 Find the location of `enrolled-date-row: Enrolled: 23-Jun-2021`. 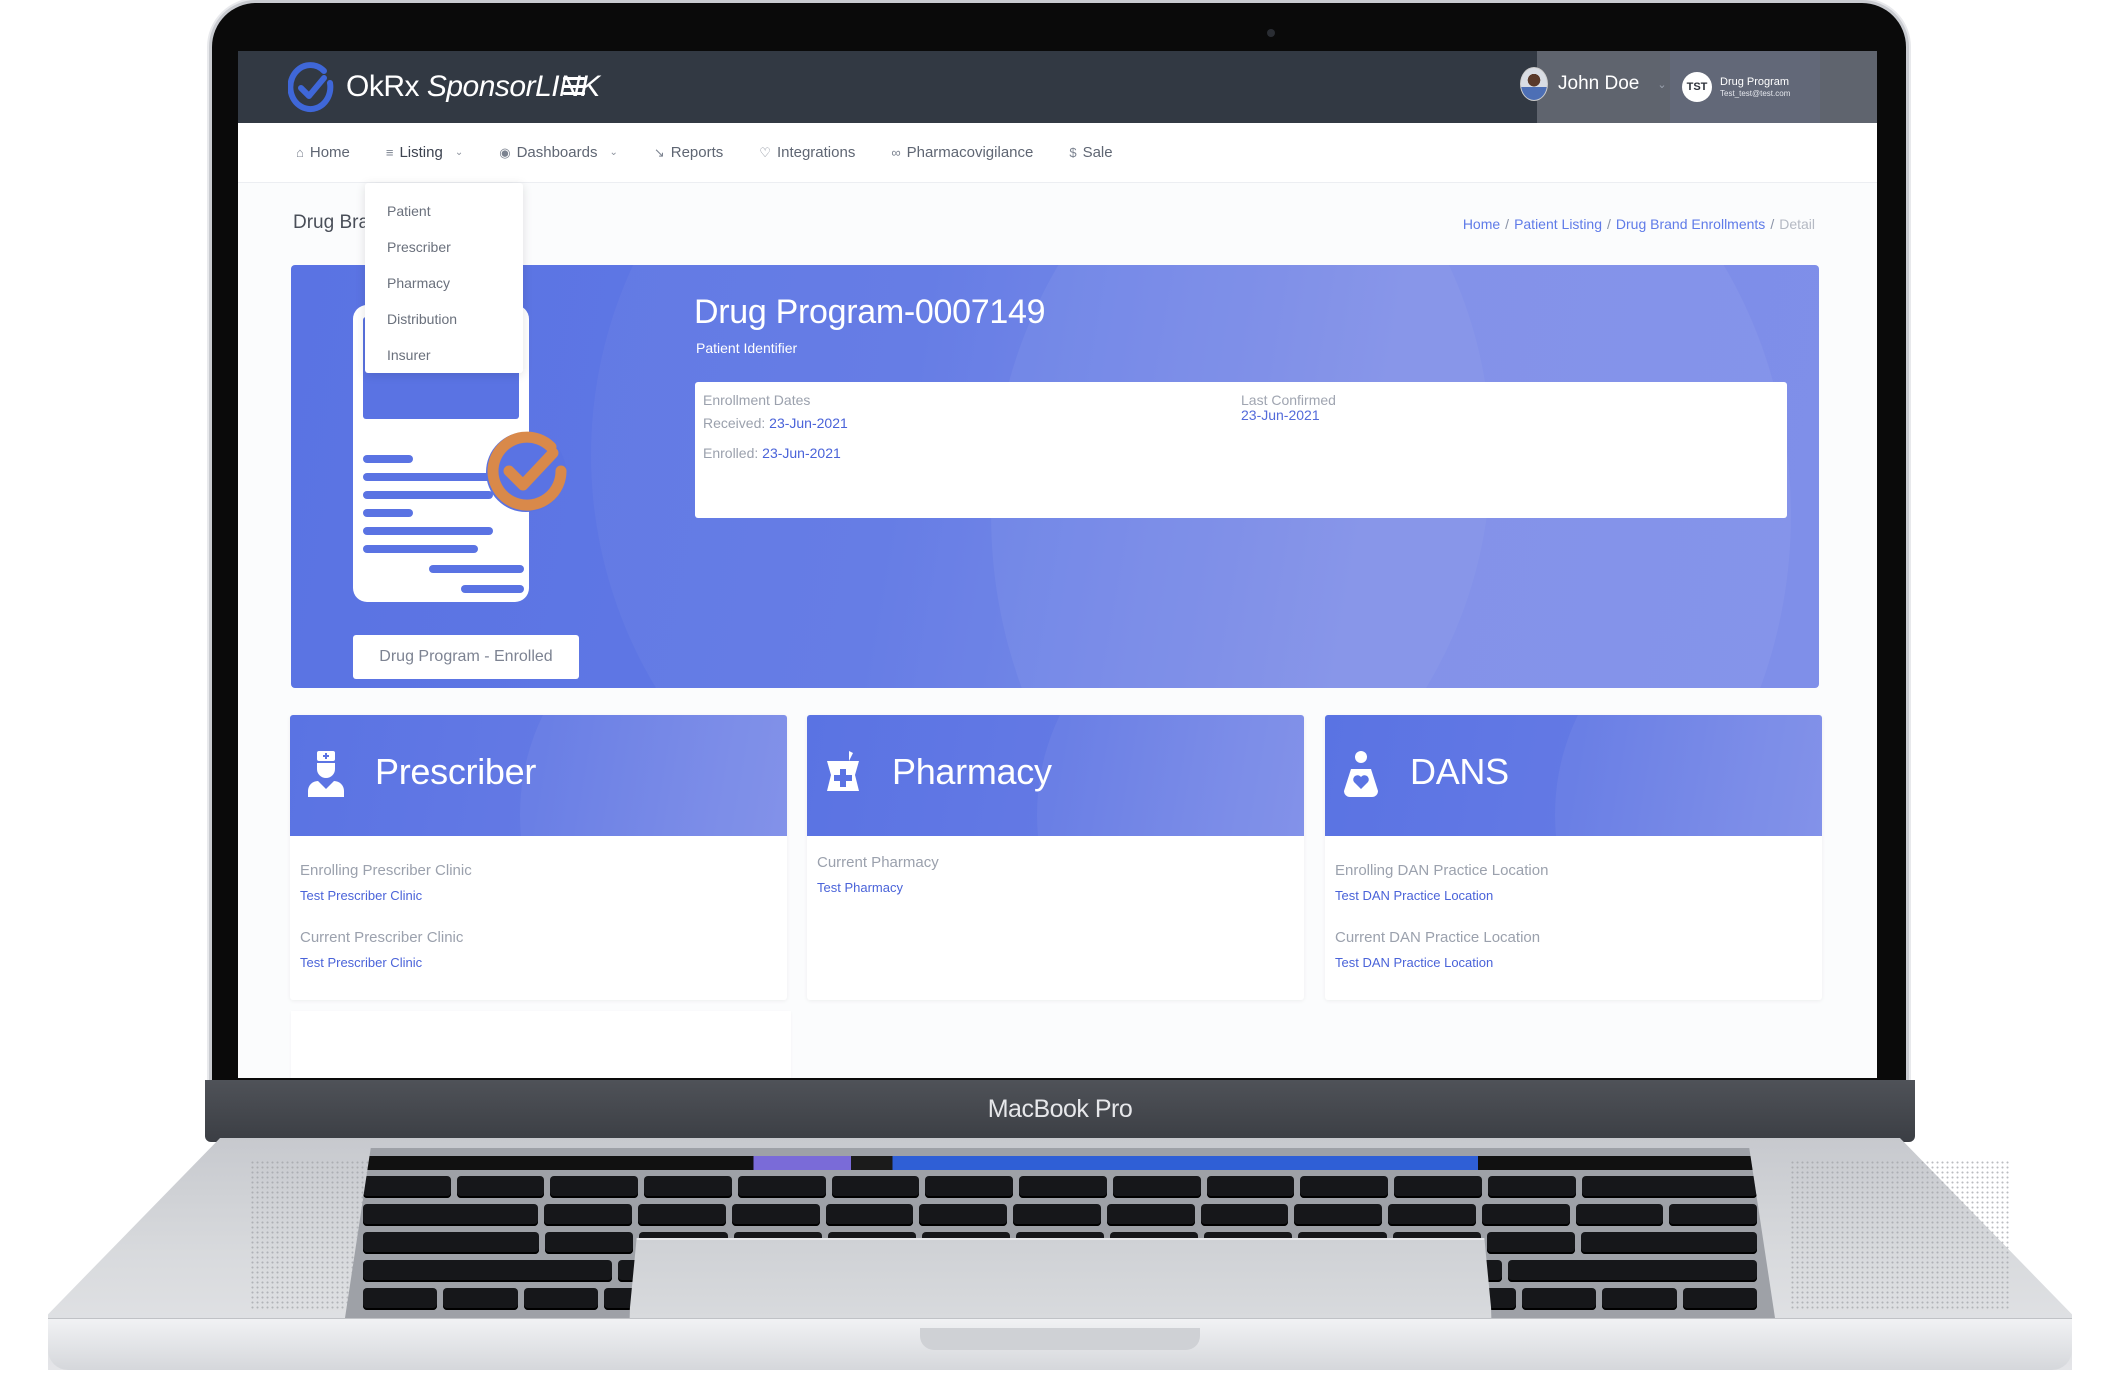

enrolled-date-row: Enrolled: 23-Jun-2021 is located at coordinates (772, 453).